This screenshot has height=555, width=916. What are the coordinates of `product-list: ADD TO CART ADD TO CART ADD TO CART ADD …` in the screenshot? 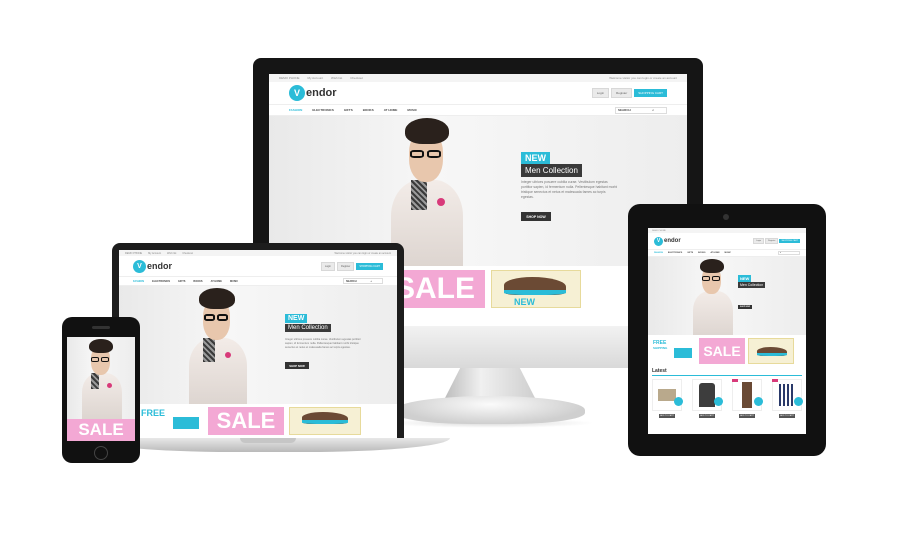 It's located at (727, 404).